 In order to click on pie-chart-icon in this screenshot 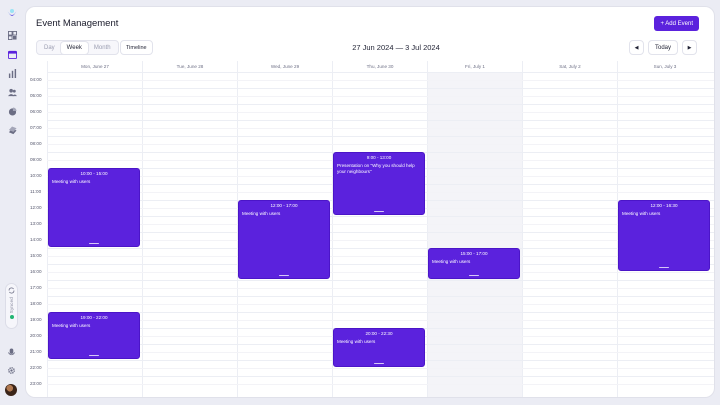, I will do `click(12, 111)`.